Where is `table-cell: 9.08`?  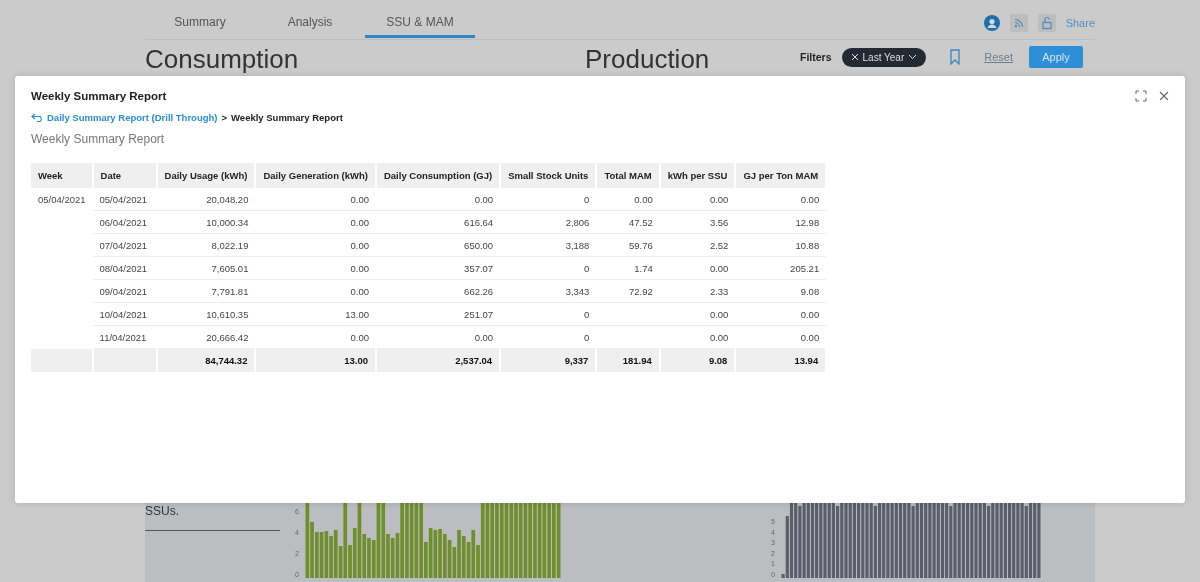 table-cell: 9.08 is located at coordinates (781, 291).